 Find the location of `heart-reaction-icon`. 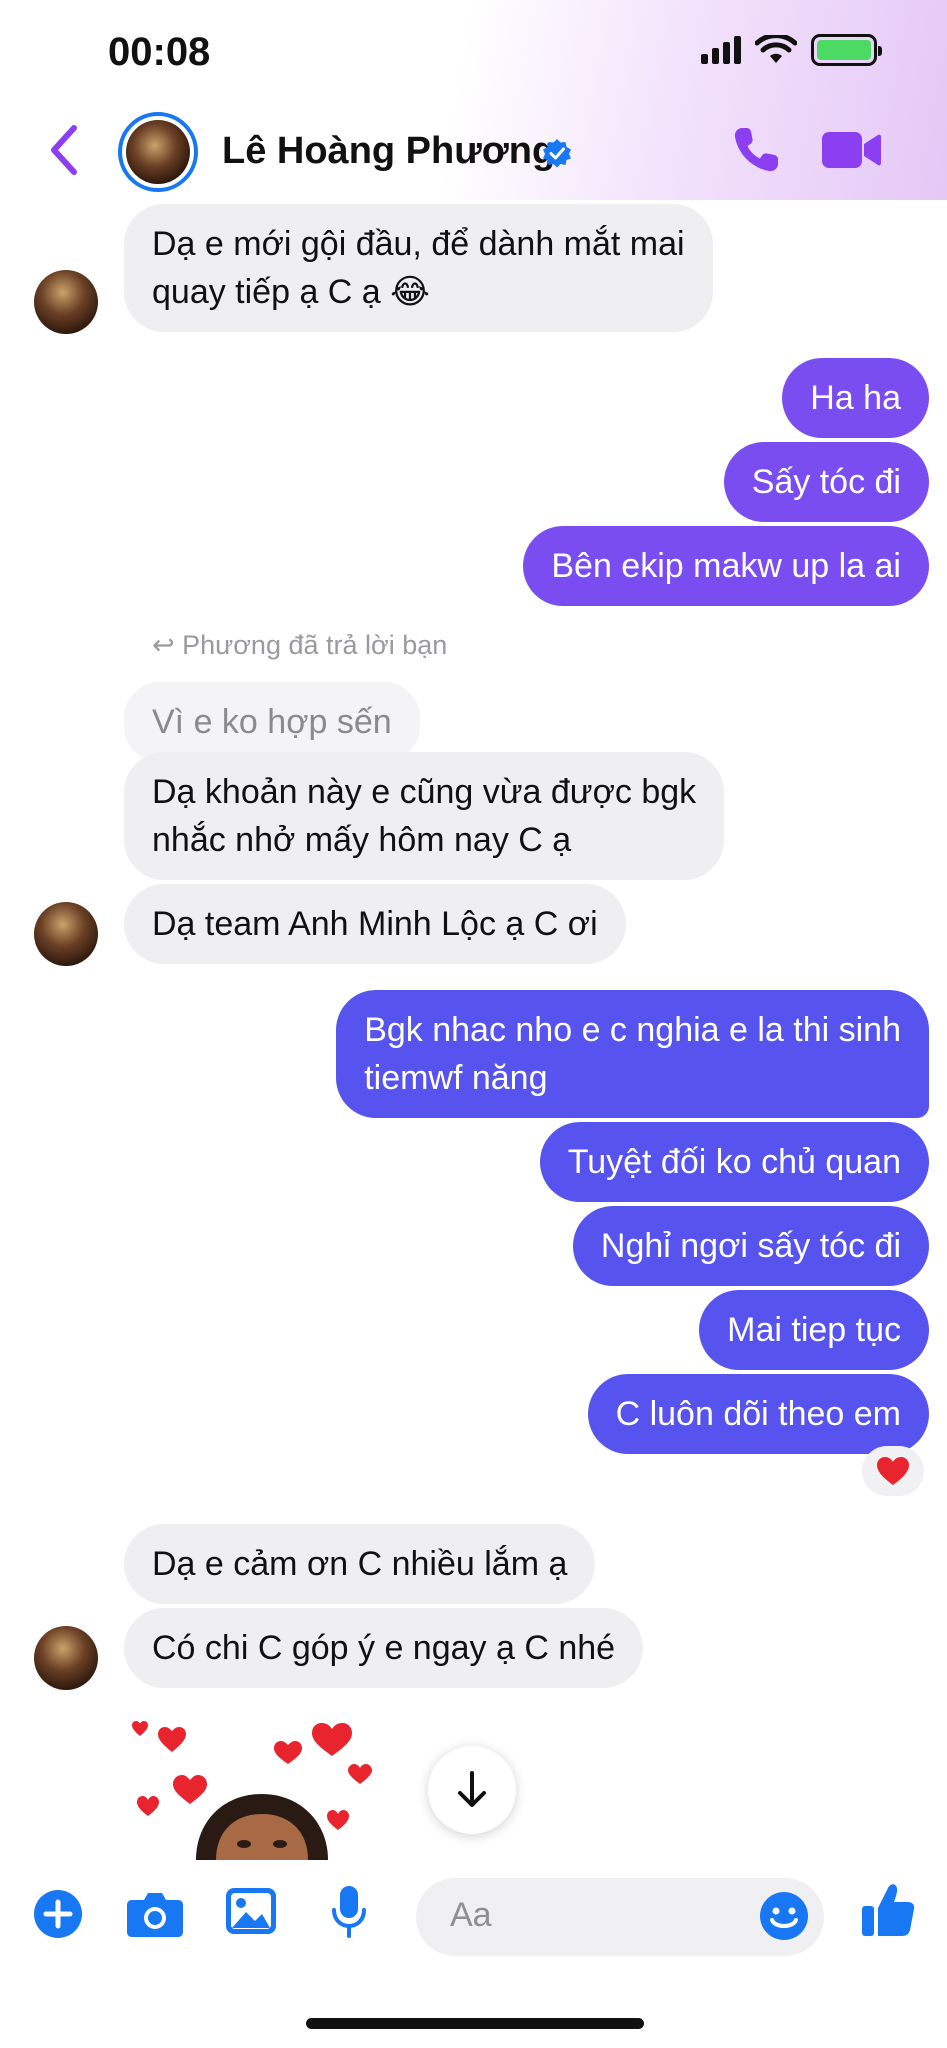

heart-reaction-icon is located at coordinates (893, 1471).